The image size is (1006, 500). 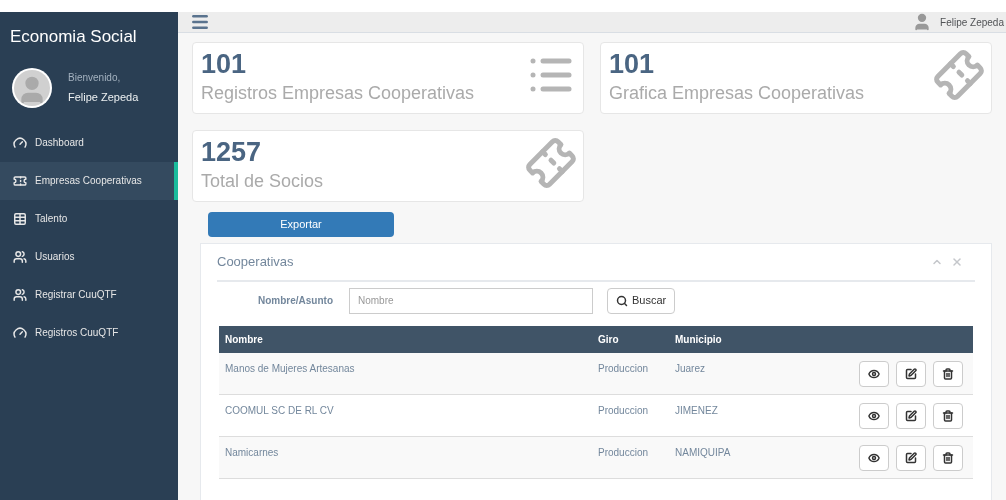 I want to click on welcome-text: Bienvenido,, so click(x=95, y=77).